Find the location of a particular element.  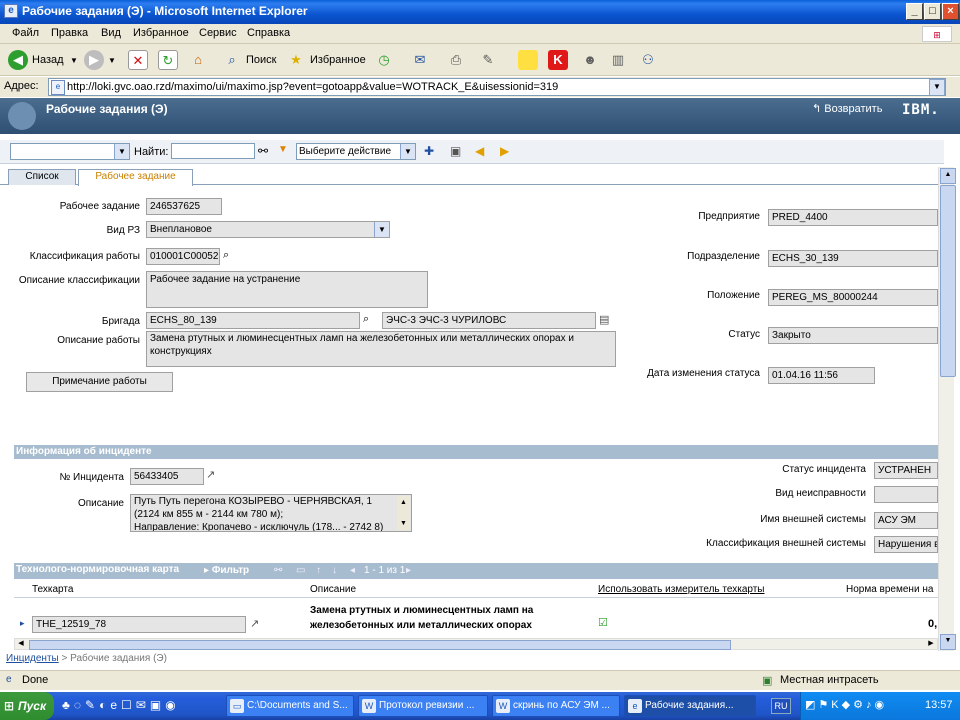

col-norm-header: Норма времени на is located at coordinates (889, 589).